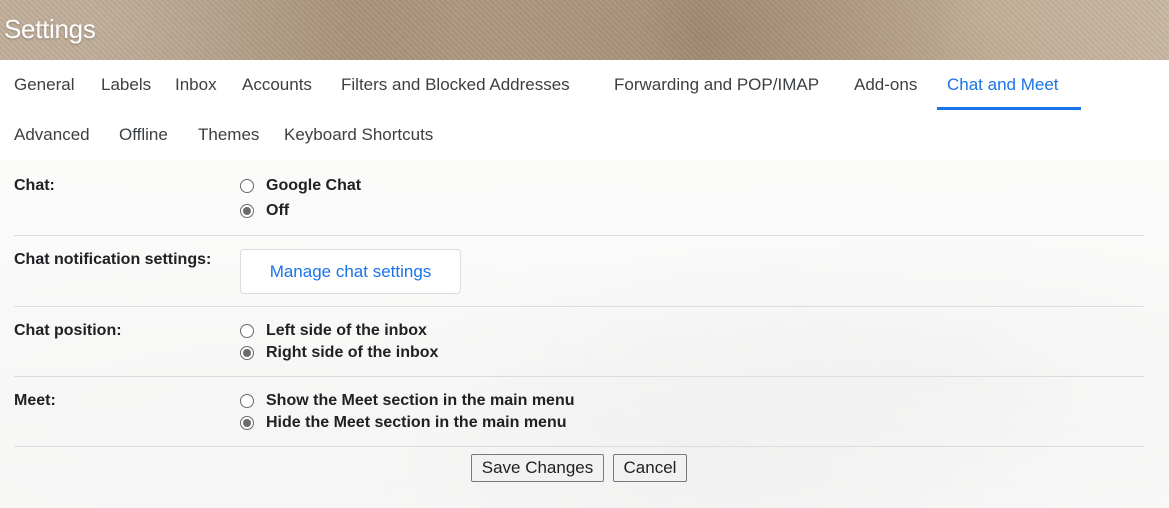 This screenshot has height=508, width=1169. I want to click on meet-option-hide: Hide the Meet section in the main menu, so click(403, 423).